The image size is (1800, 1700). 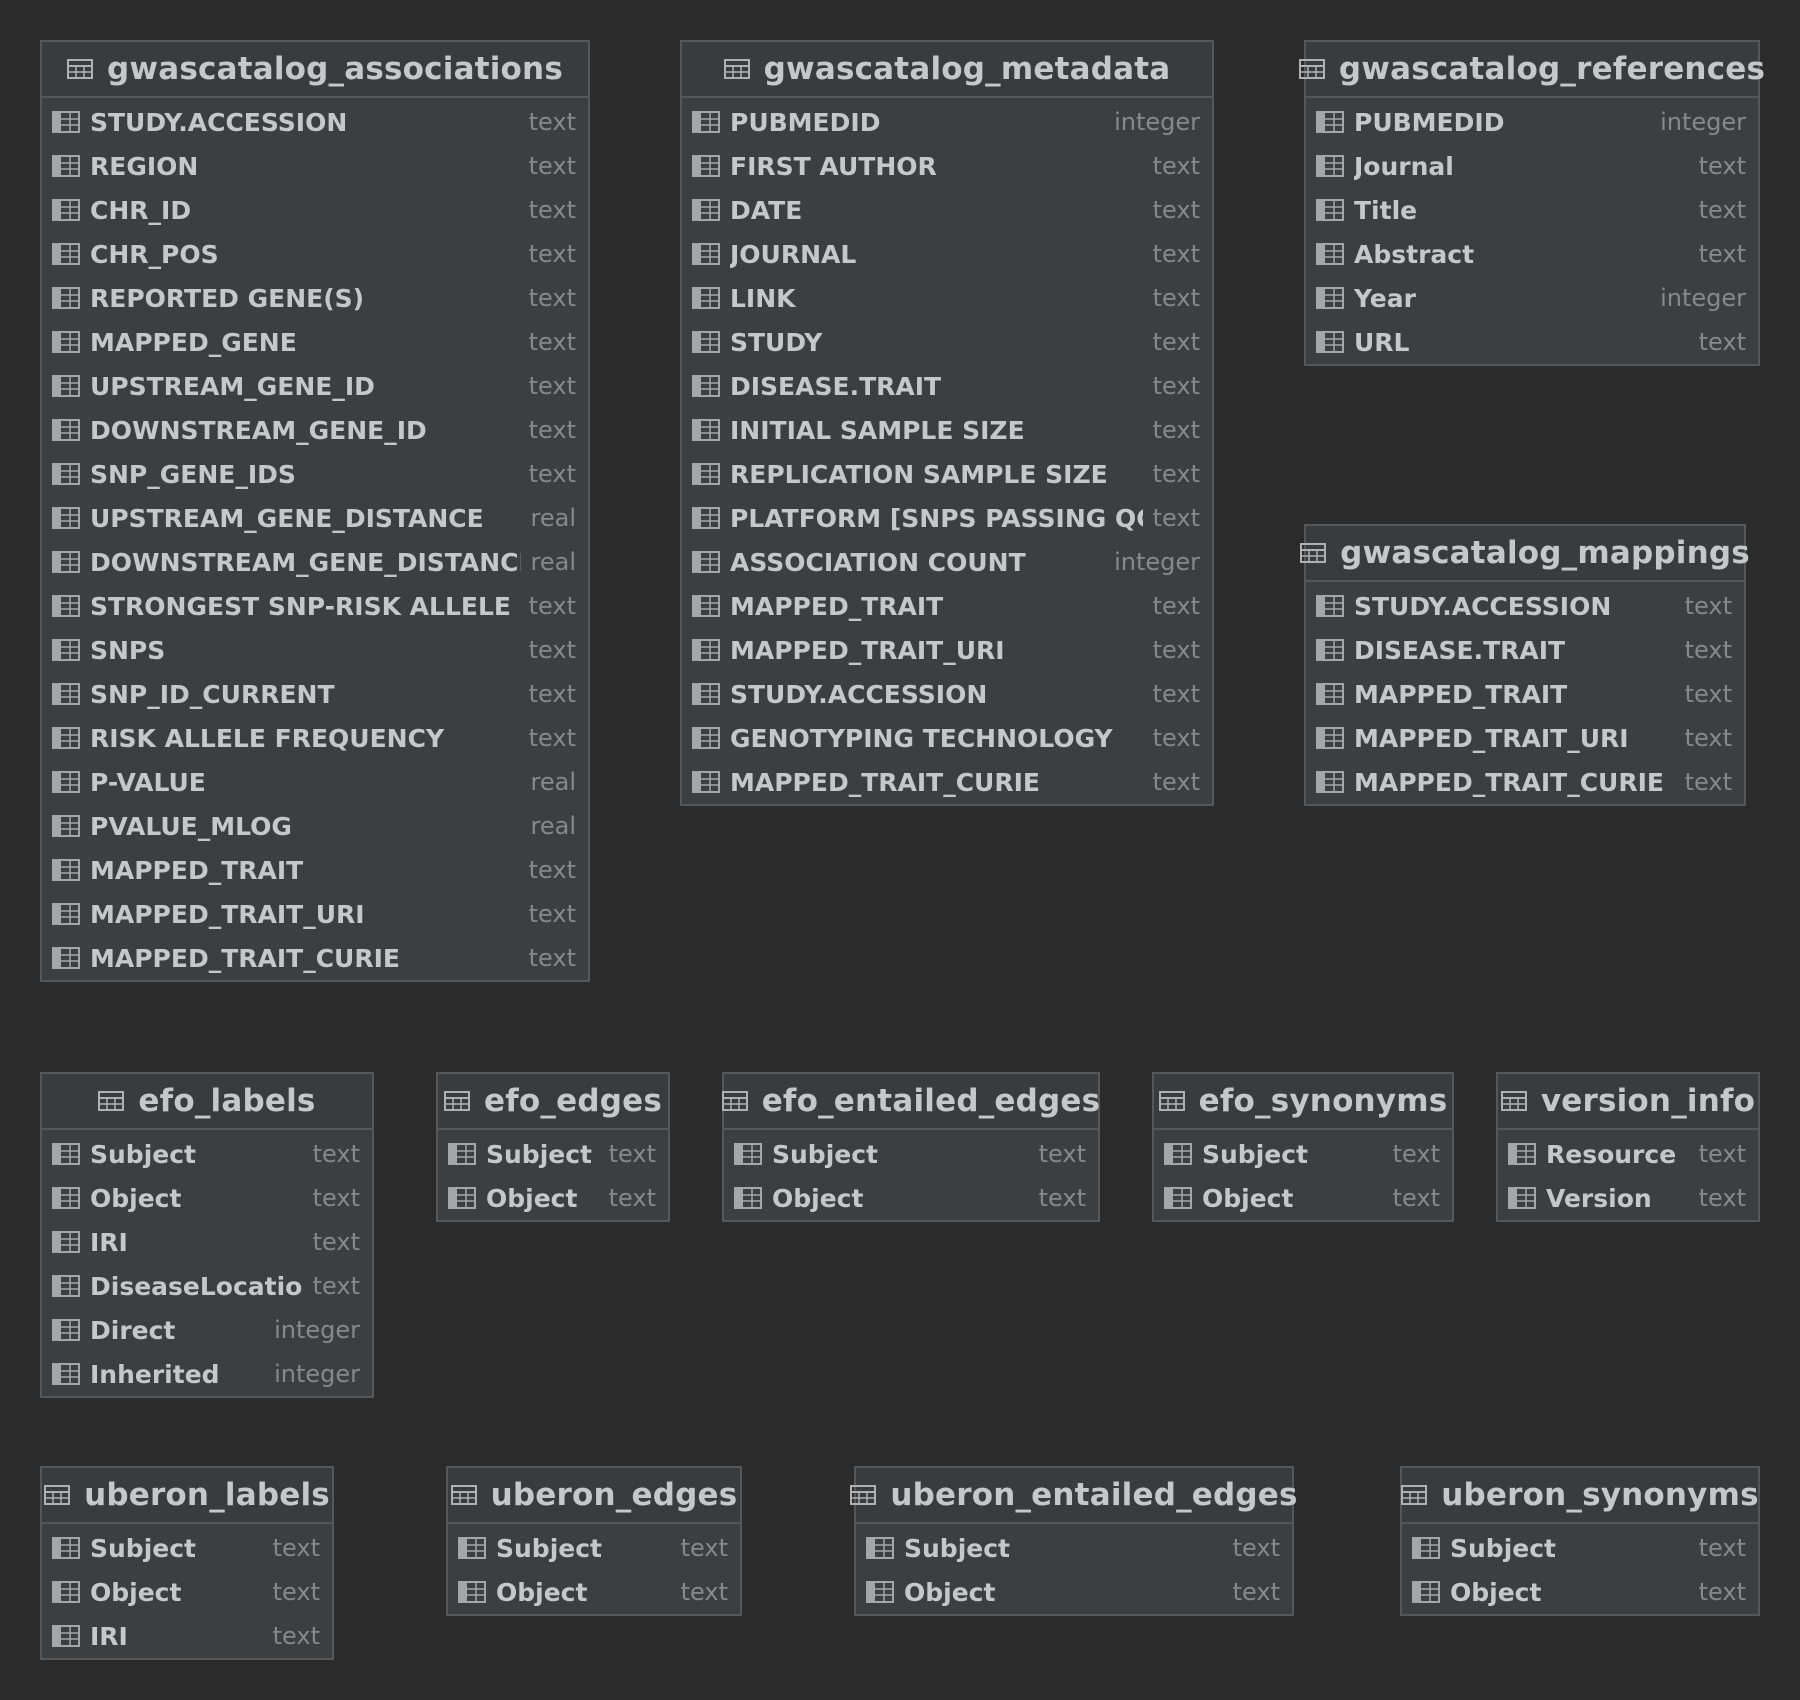 I want to click on column-row: Version text, so click(x=1628, y=1198).